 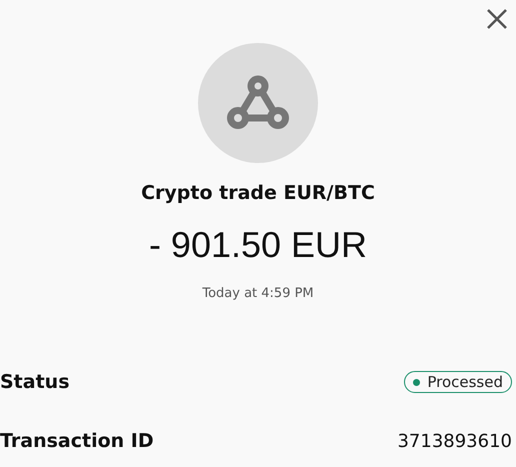 What do you see at coordinates (258, 103) in the screenshot?
I see `network-icon` at bounding box center [258, 103].